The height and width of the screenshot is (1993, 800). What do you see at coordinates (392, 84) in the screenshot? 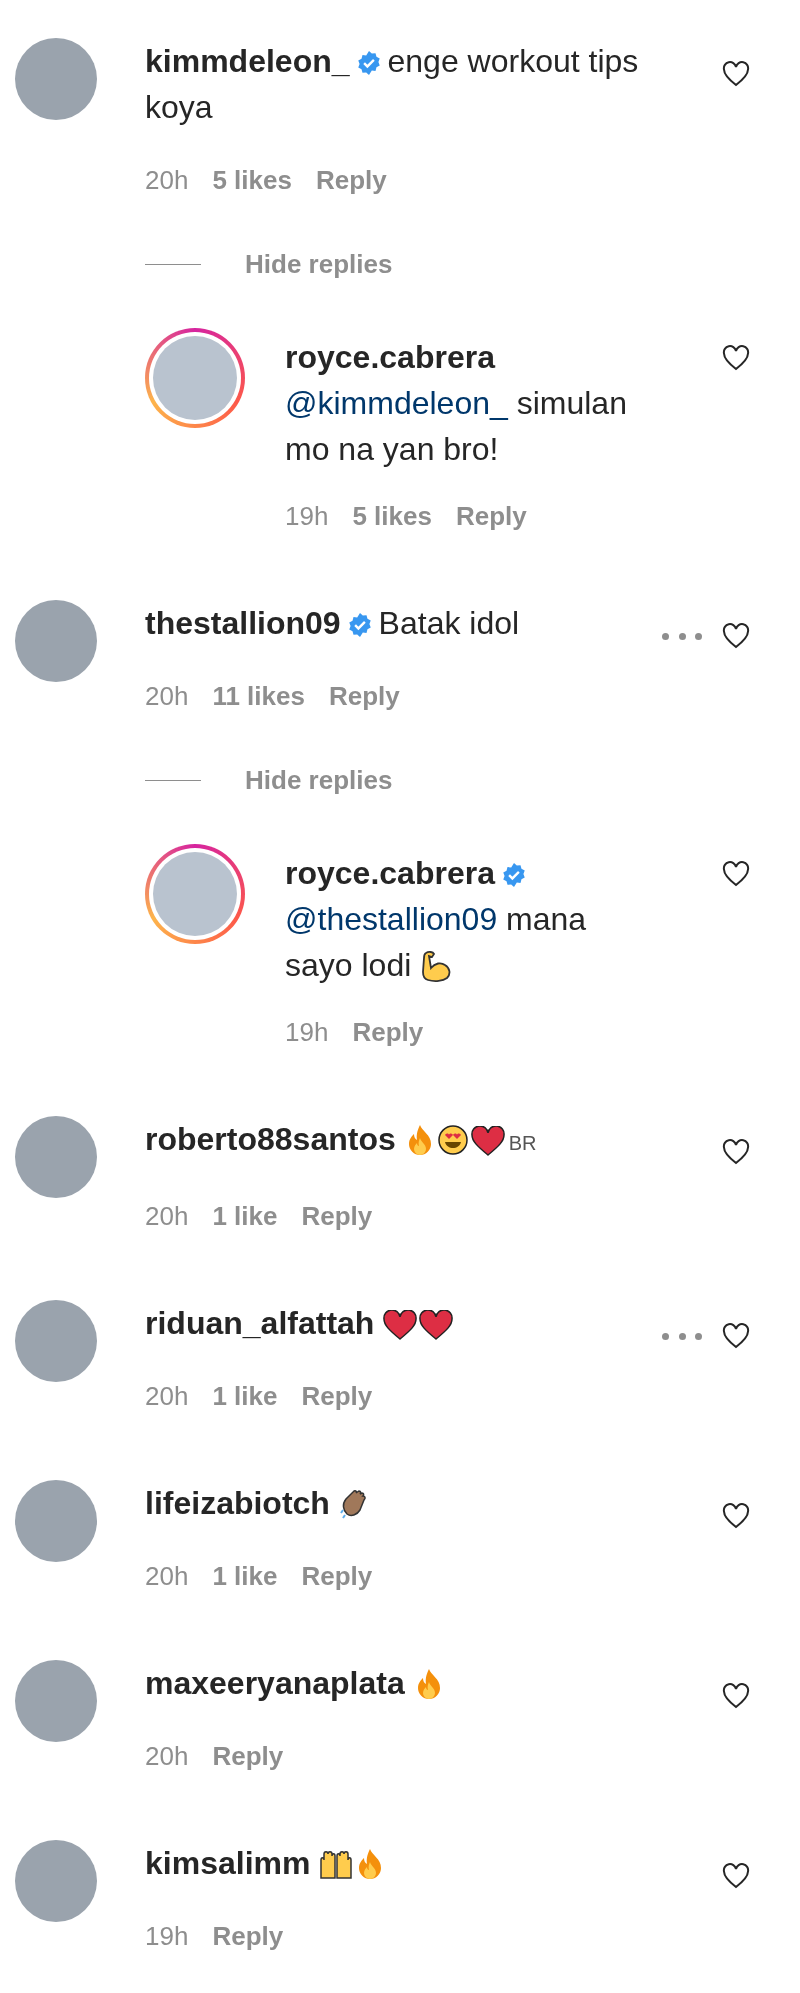
I see `comment-text: kimmdeleon_ enge workout tips koya` at bounding box center [392, 84].